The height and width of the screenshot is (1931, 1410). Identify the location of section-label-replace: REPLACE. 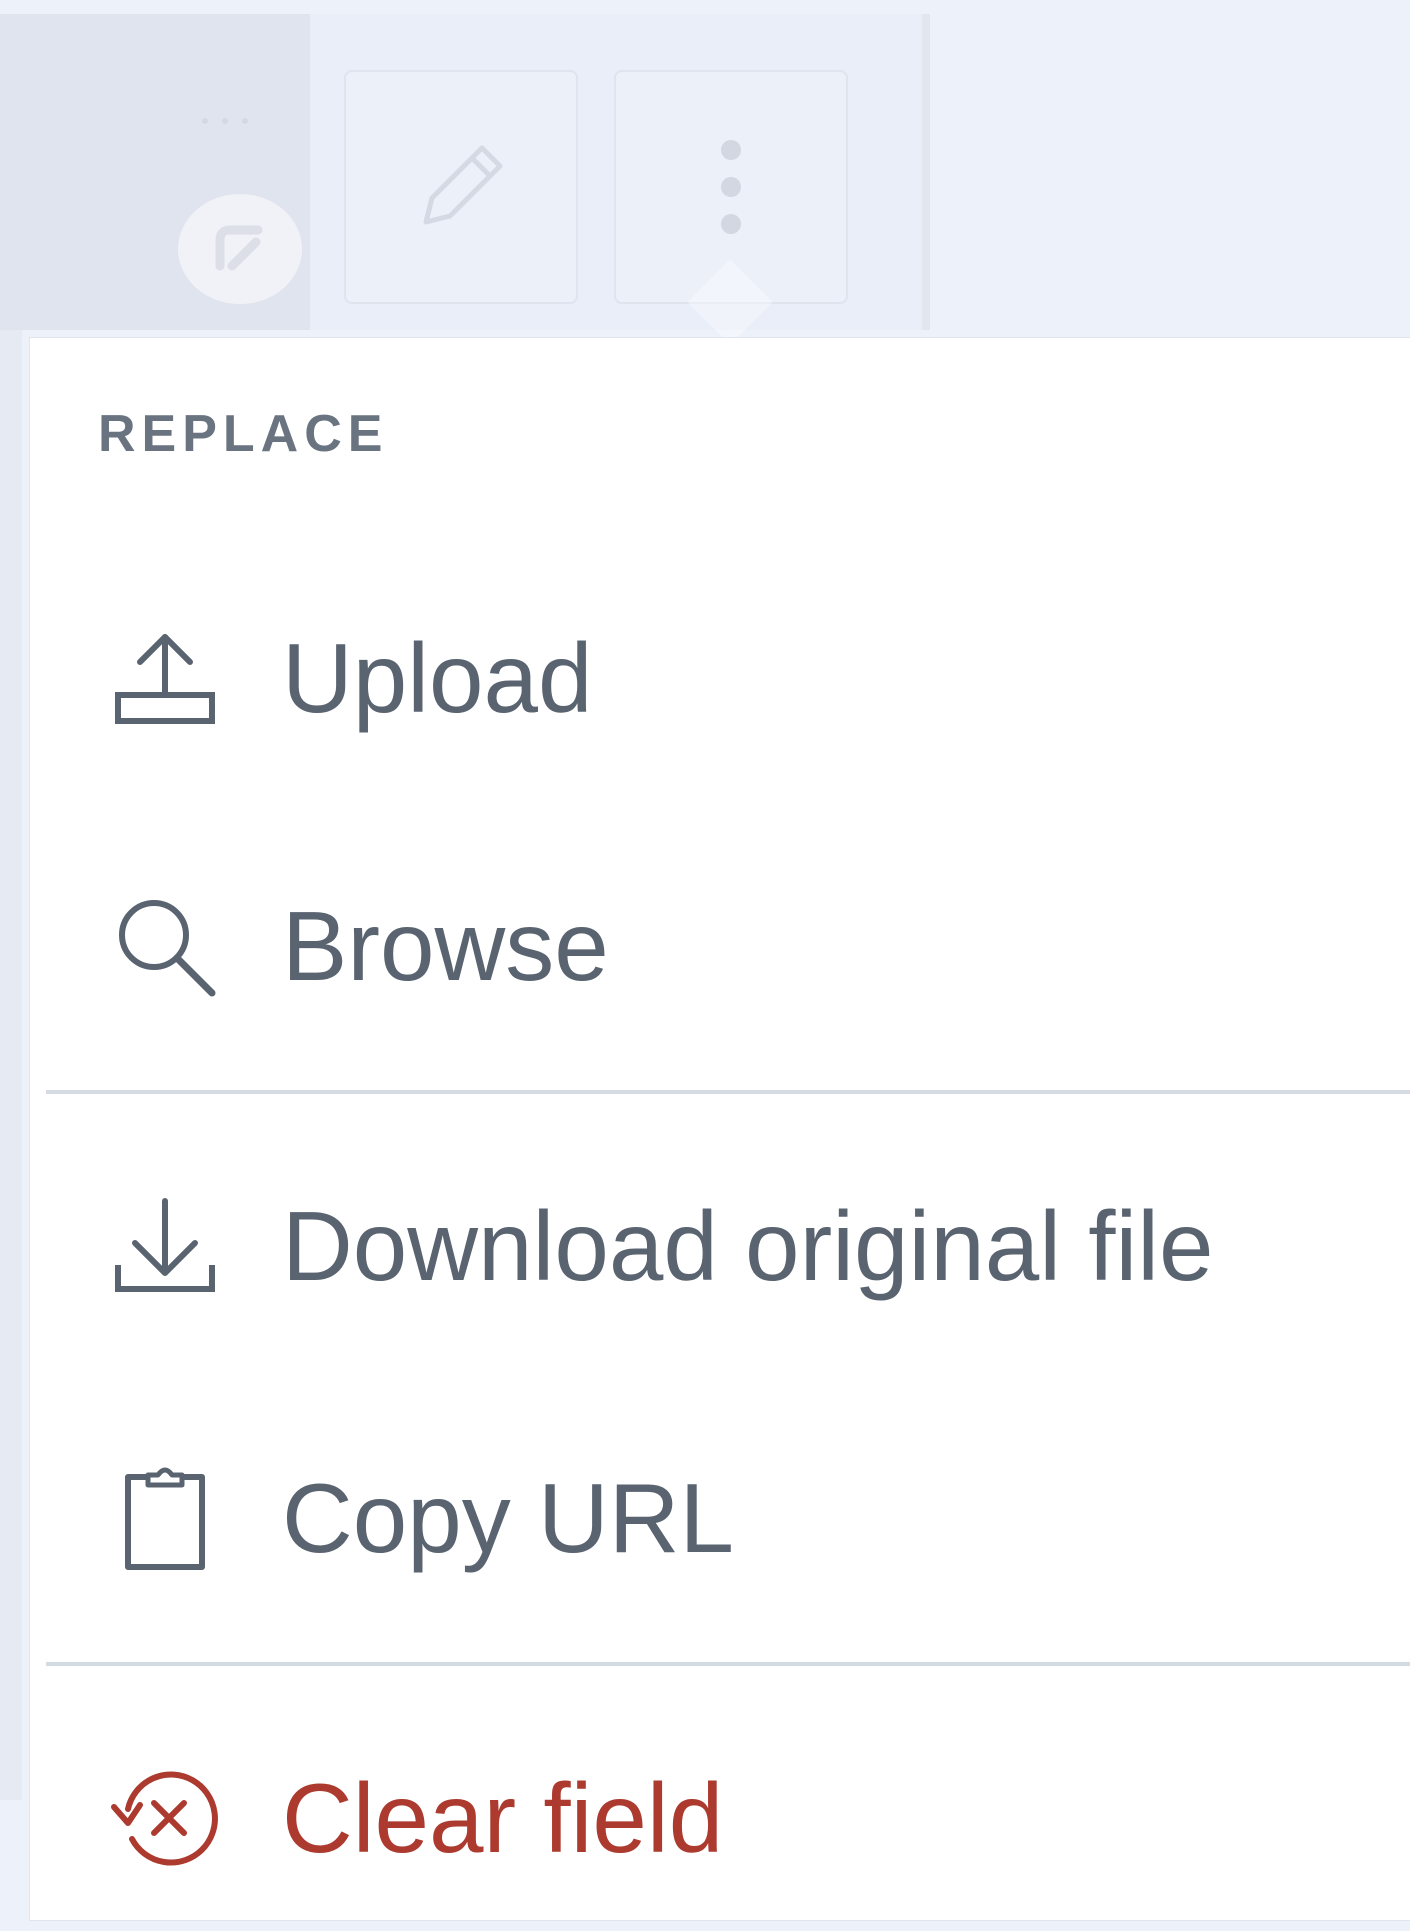
(243, 434).